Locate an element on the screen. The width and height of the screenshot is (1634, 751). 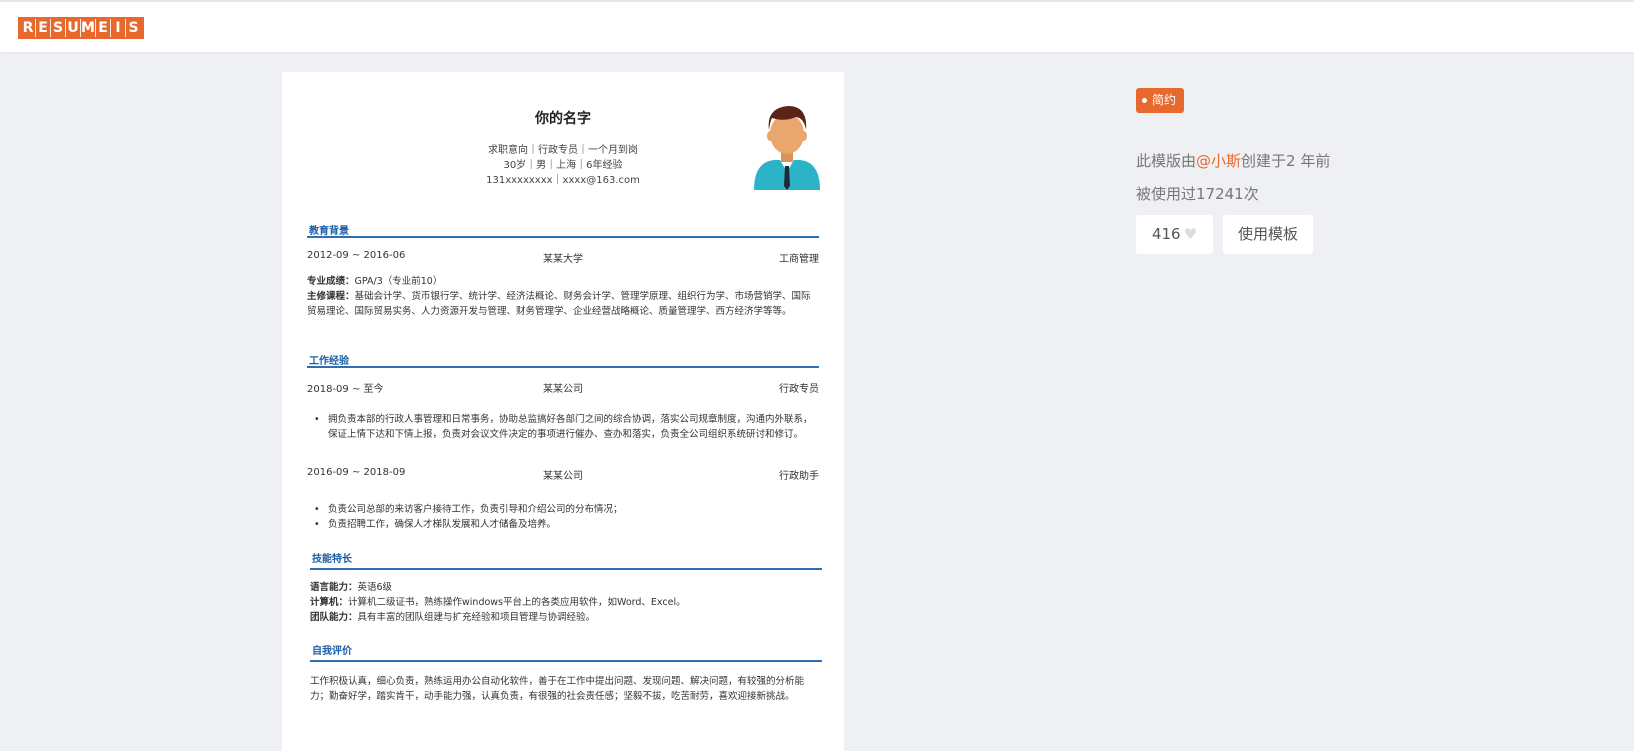
job-row: 2016-09 ~ 2018-09 某某公司 行政助手 is located at coordinates (563, 474).